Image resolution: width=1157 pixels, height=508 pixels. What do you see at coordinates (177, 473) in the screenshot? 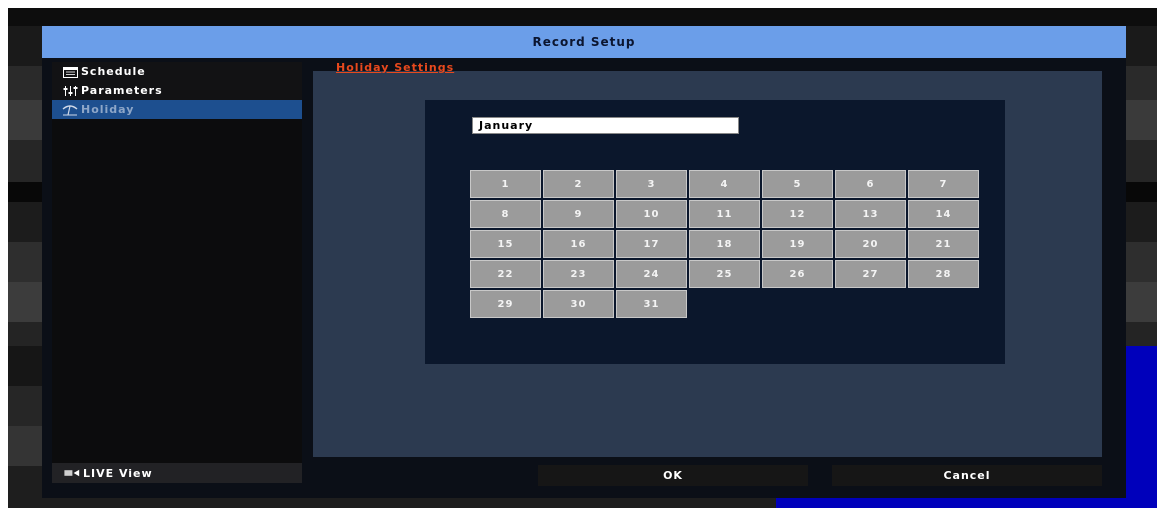
I see `live-view-button: LIVE View` at bounding box center [177, 473].